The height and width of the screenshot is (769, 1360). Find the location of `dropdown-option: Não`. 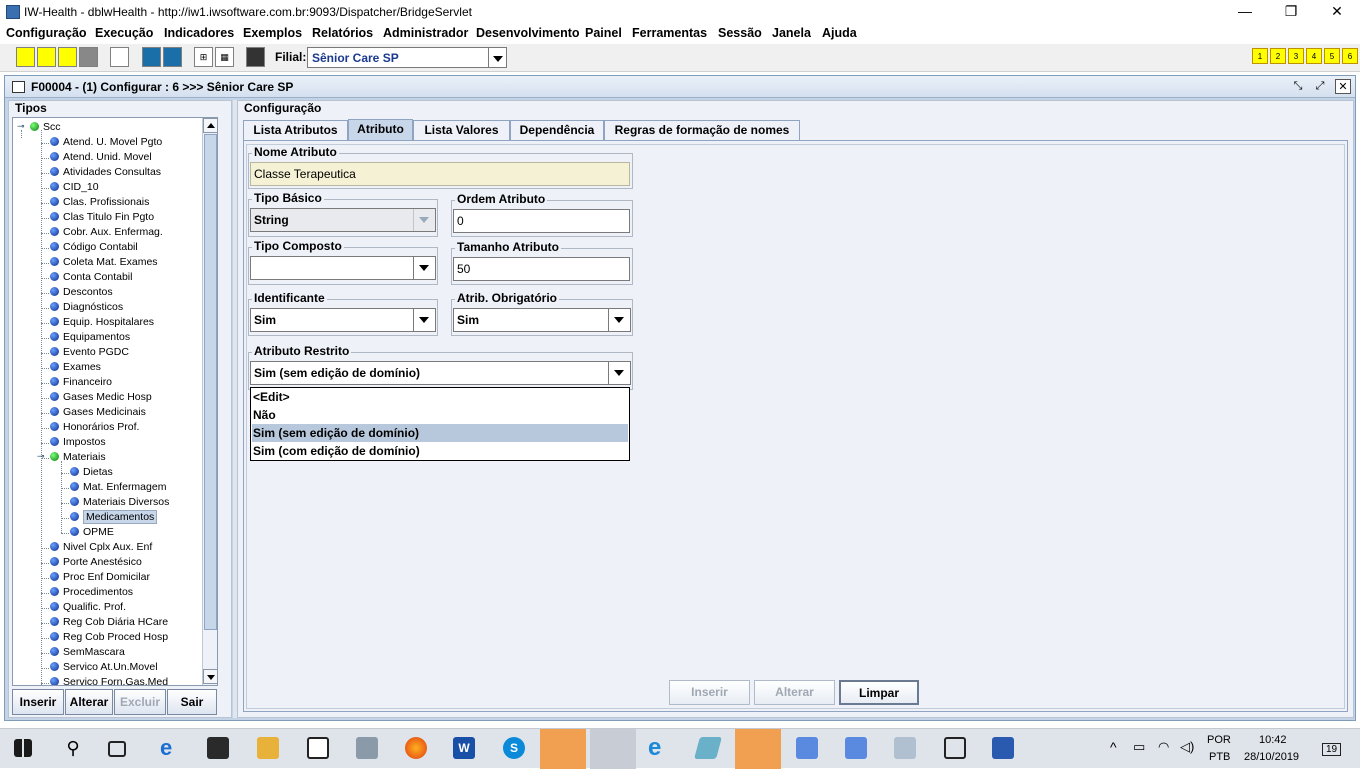

dropdown-option: Não is located at coordinates (440, 415).